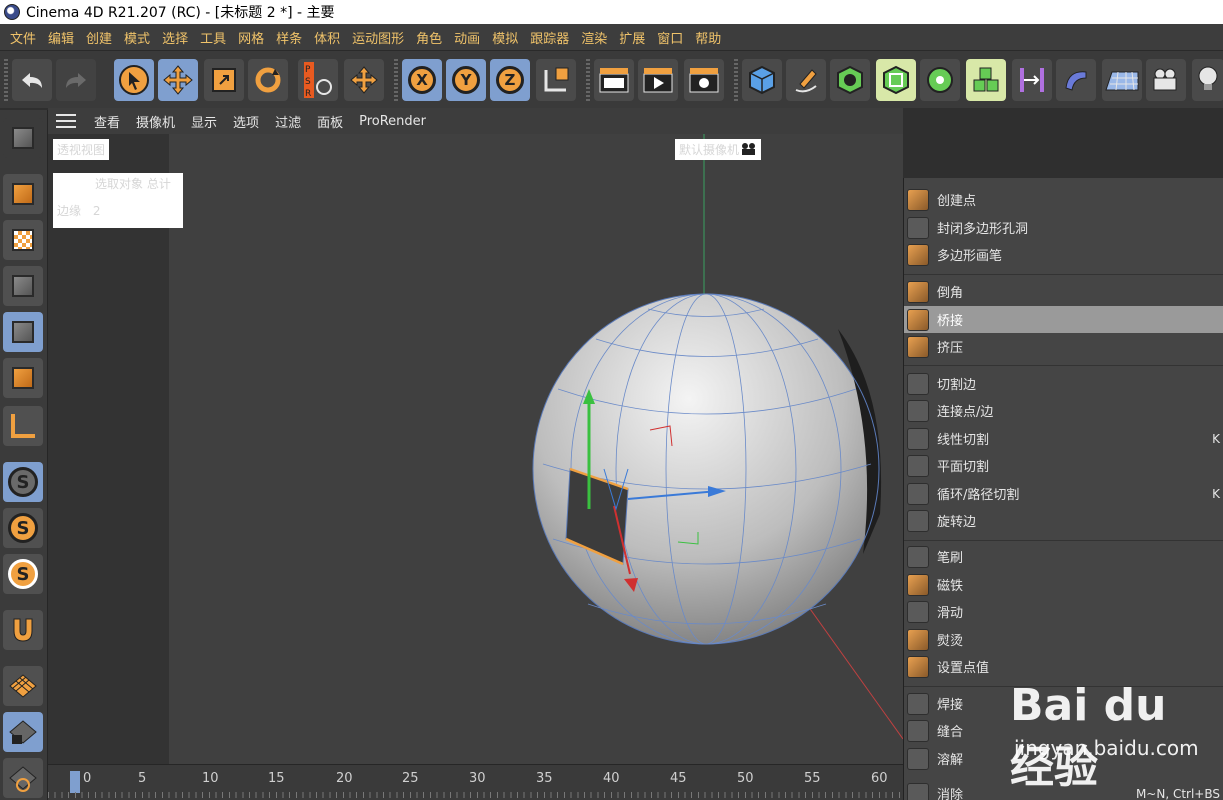 The height and width of the screenshot is (800, 1223). I want to click on camera-button, so click(1166, 80).